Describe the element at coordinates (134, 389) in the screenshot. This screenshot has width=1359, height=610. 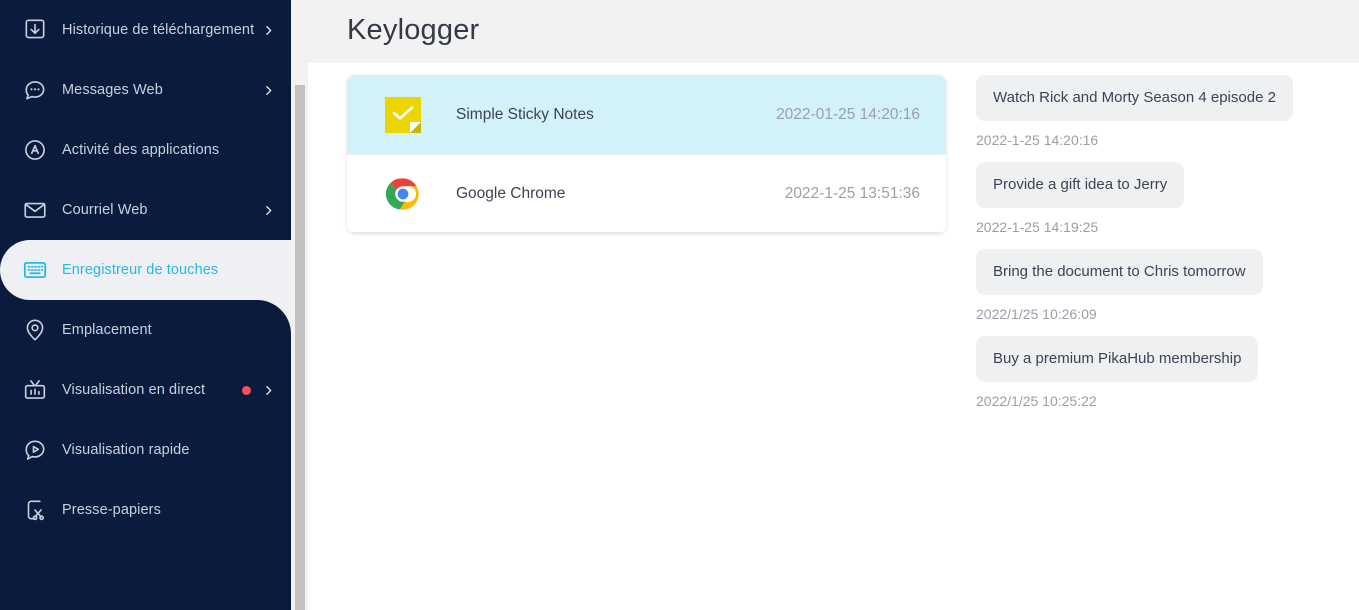
I see `sidebar-item-label: Visualisation en direct` at that location.